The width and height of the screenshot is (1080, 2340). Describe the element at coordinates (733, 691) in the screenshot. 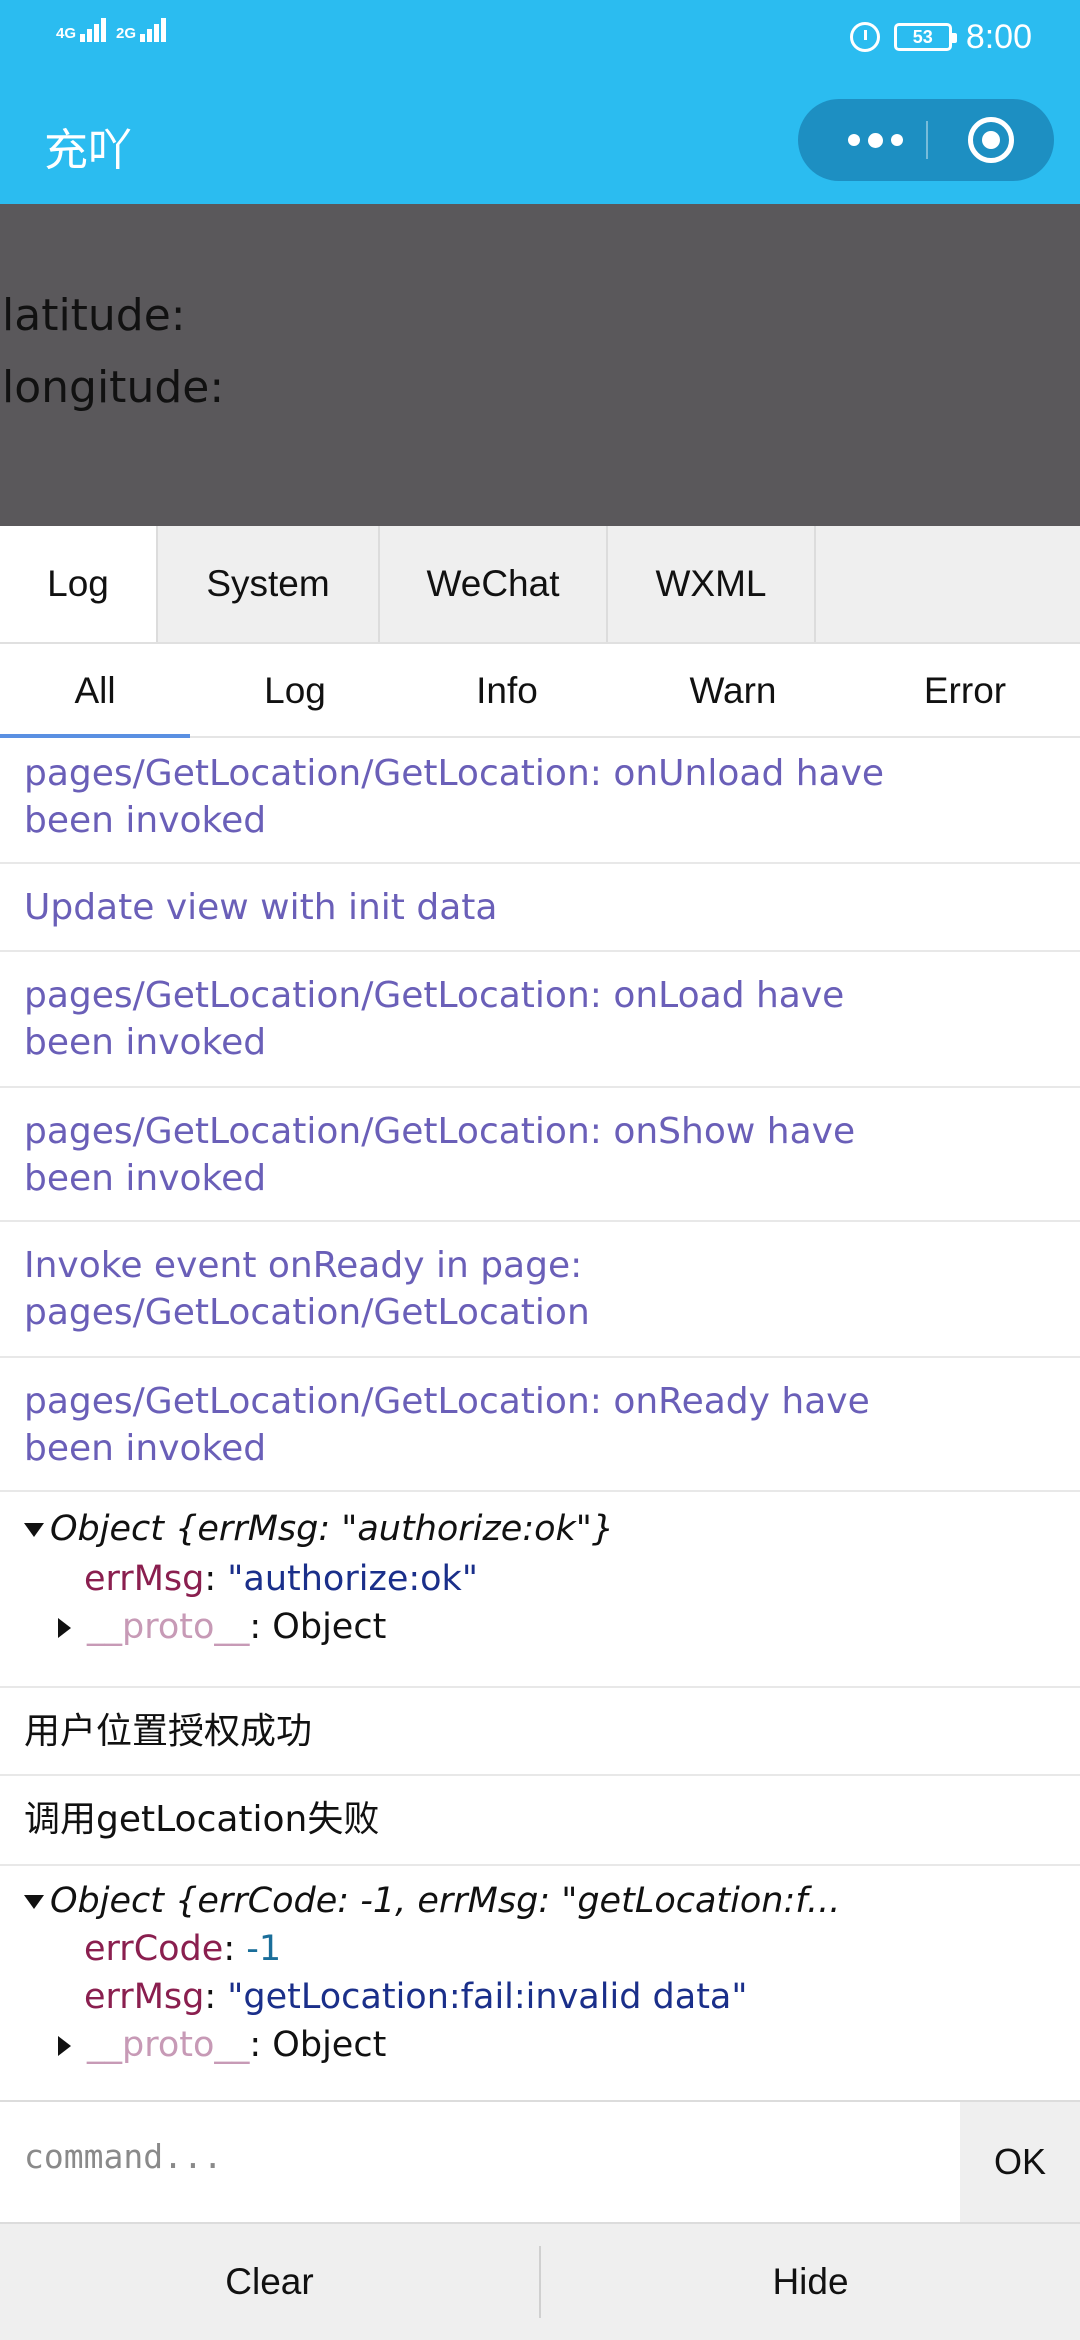

I see `filter-warn: Warn` at that location.